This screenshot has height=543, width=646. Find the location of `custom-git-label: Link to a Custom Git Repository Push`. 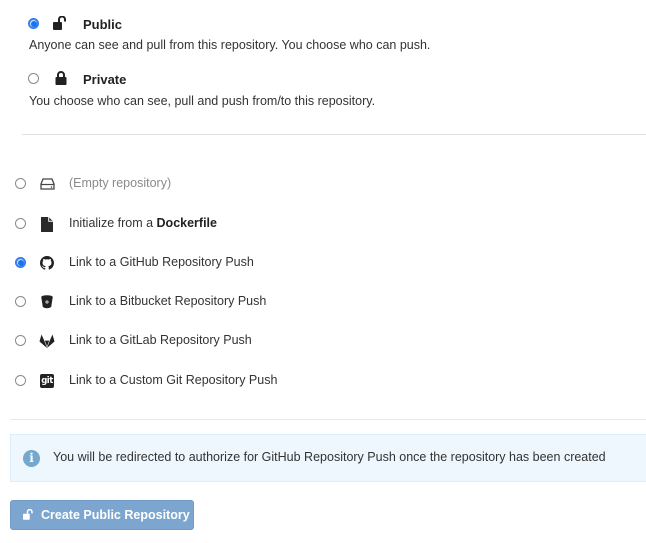

custom-git-label: Link to a Custom Git Repository Push is located at coordinates (173, 380).